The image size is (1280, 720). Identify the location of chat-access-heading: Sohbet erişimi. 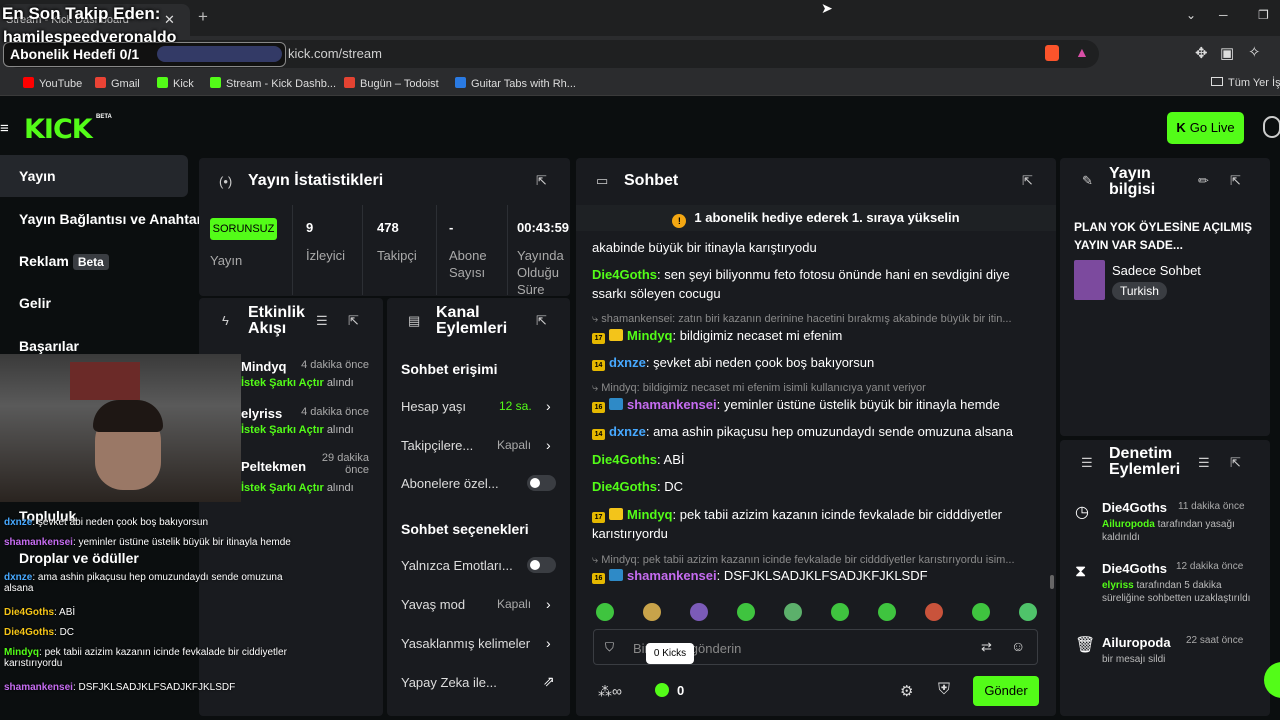
(449, 369).